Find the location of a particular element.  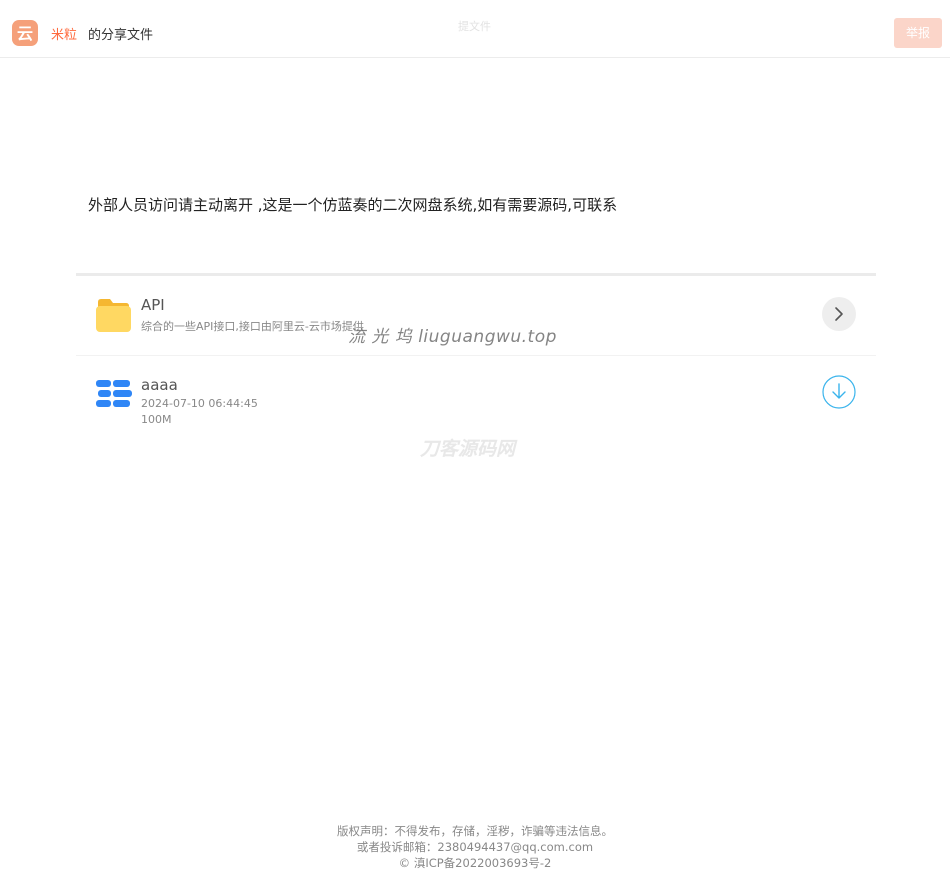

sharer-username: 米粒 is located at coordinates (64, 33).